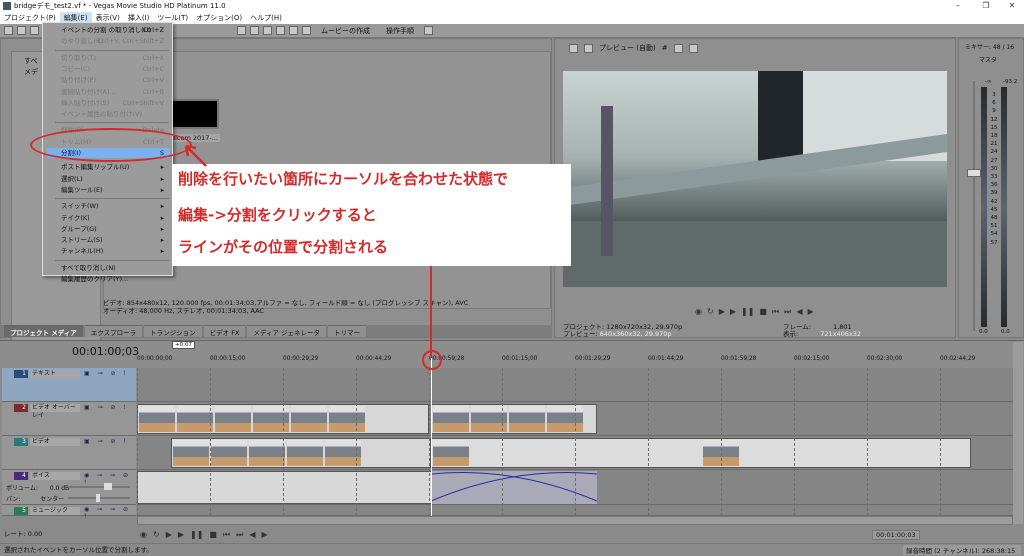 Image resolution: width=1024 pixels, height=556 pixels. Describe the element at coordinates (588, 48) in the screenshot. I see `monitor-icon` at that location.